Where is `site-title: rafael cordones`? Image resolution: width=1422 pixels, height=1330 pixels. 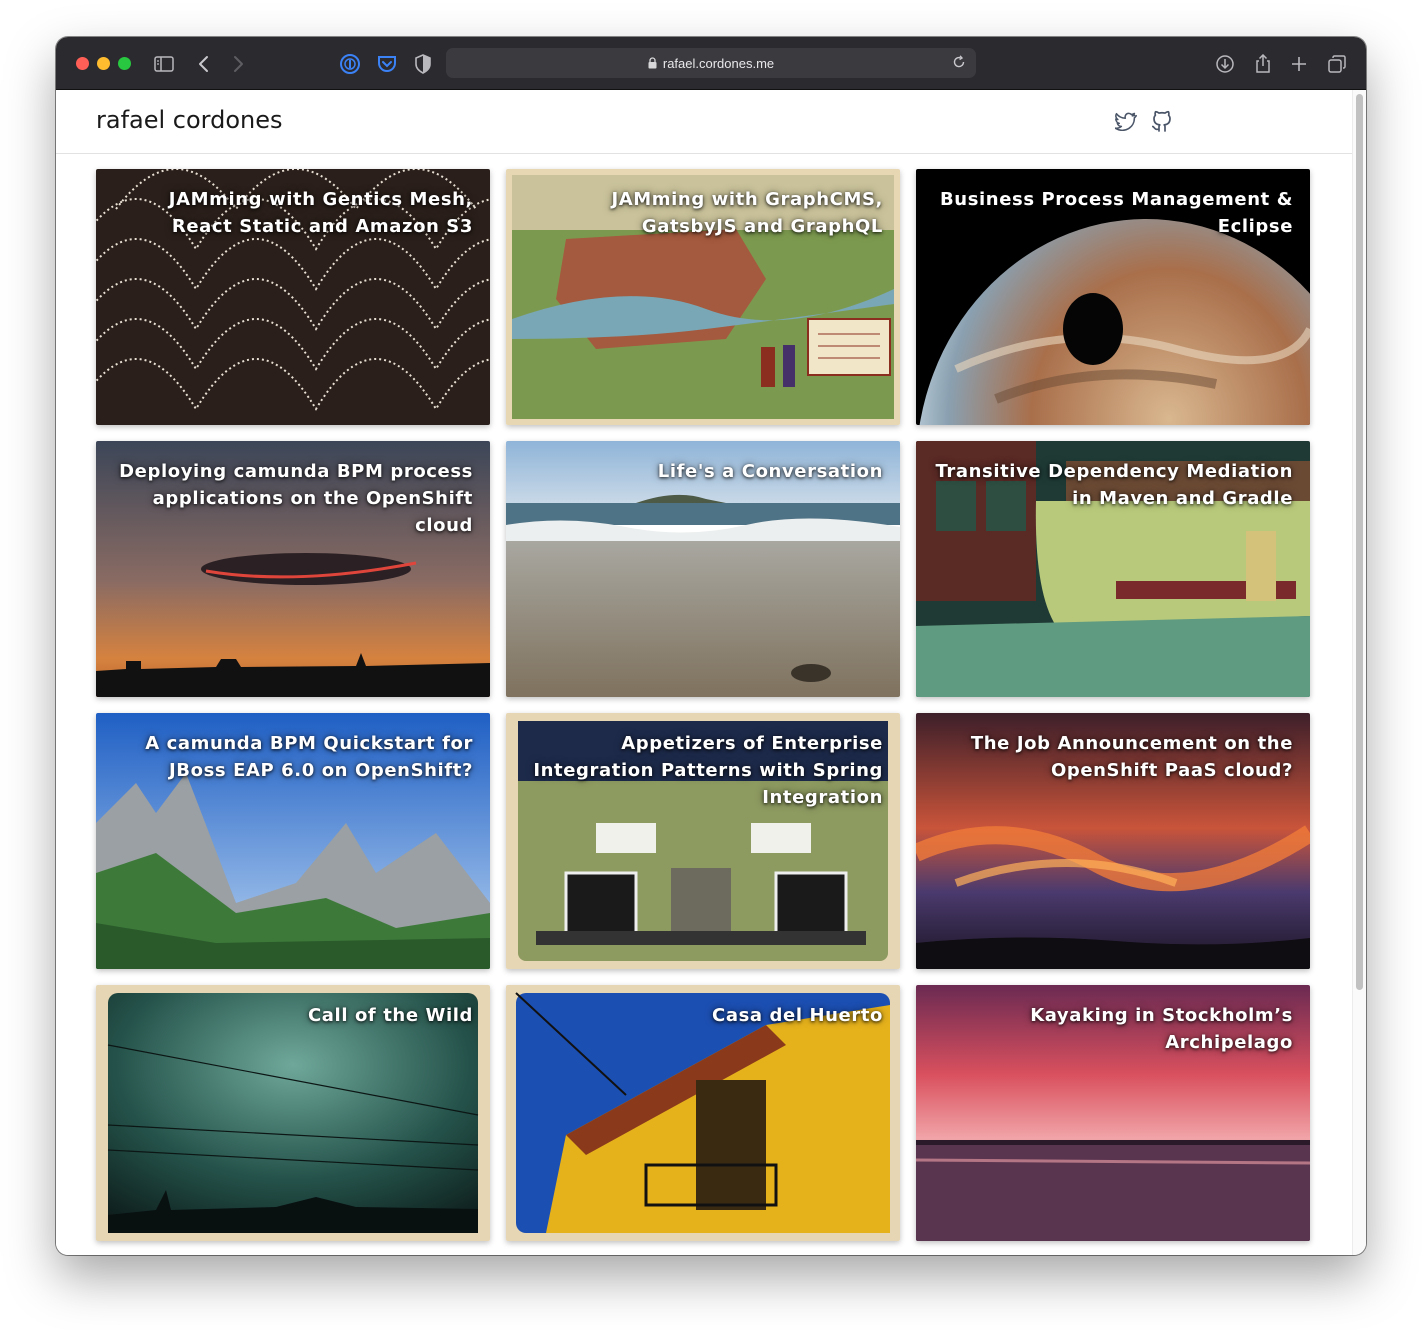 site-title: rafael cordones is located at coordinates (189, 120).